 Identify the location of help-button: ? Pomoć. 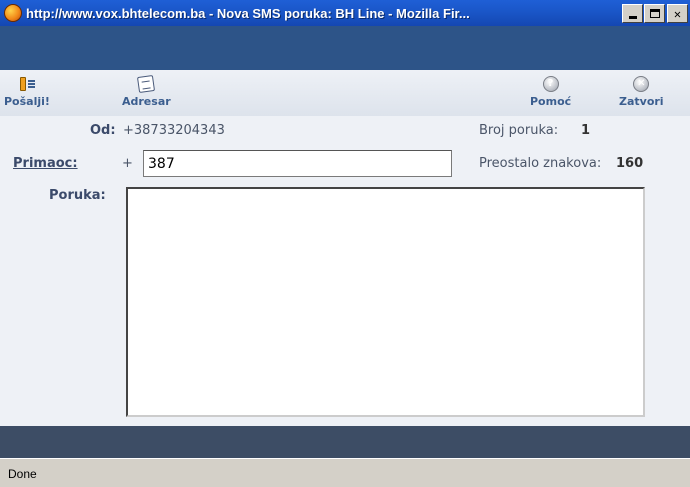
(550, 92).